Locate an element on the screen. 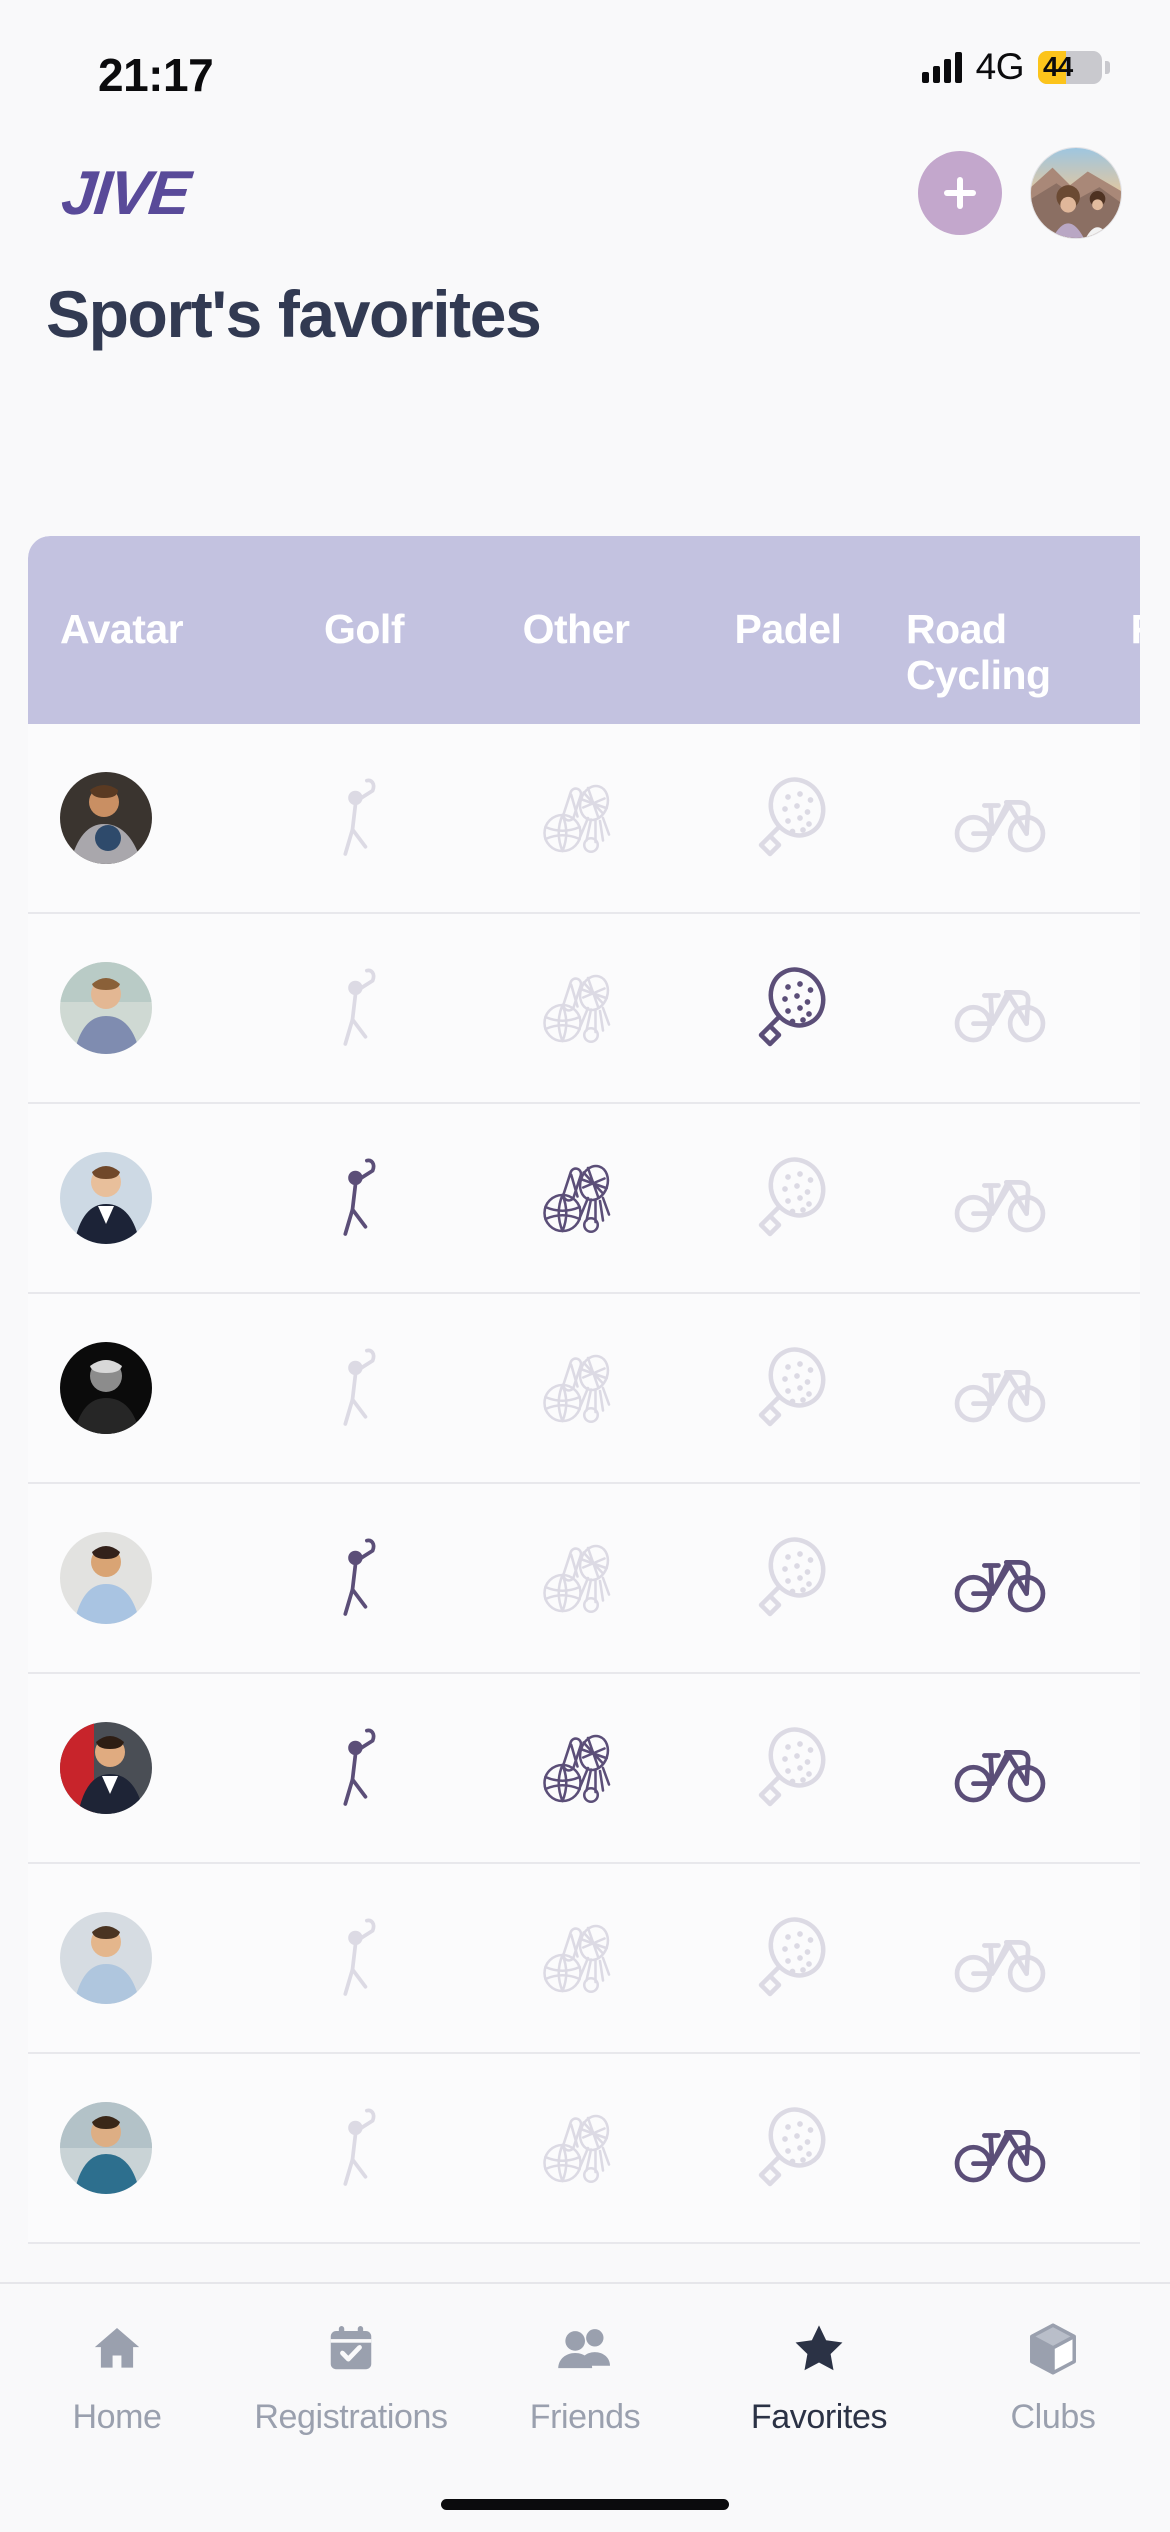  avatar-man-teal-sweater is located at coordinates (106, 2148).